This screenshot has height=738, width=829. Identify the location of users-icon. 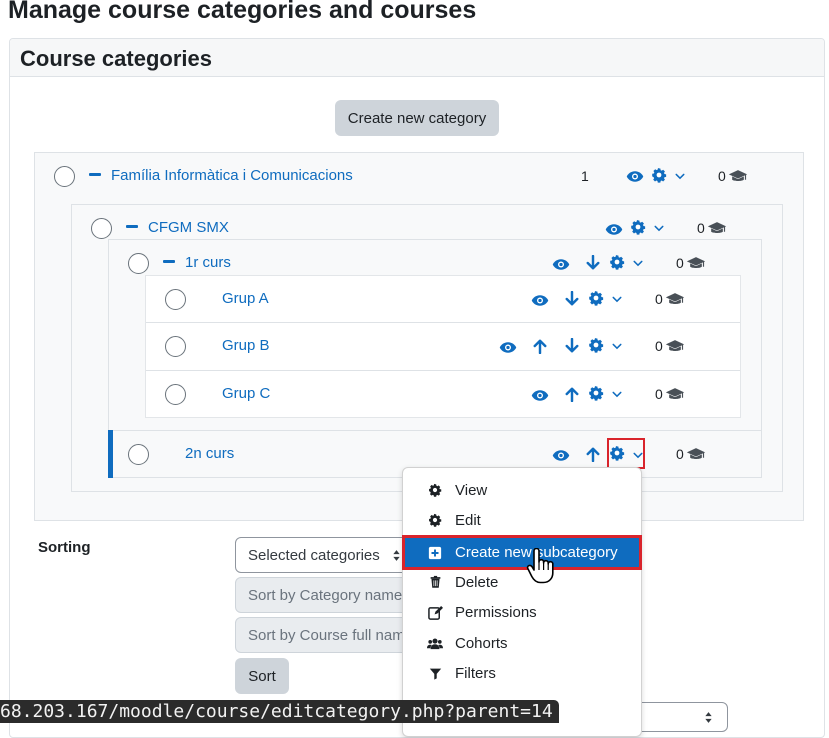
(435, 643).